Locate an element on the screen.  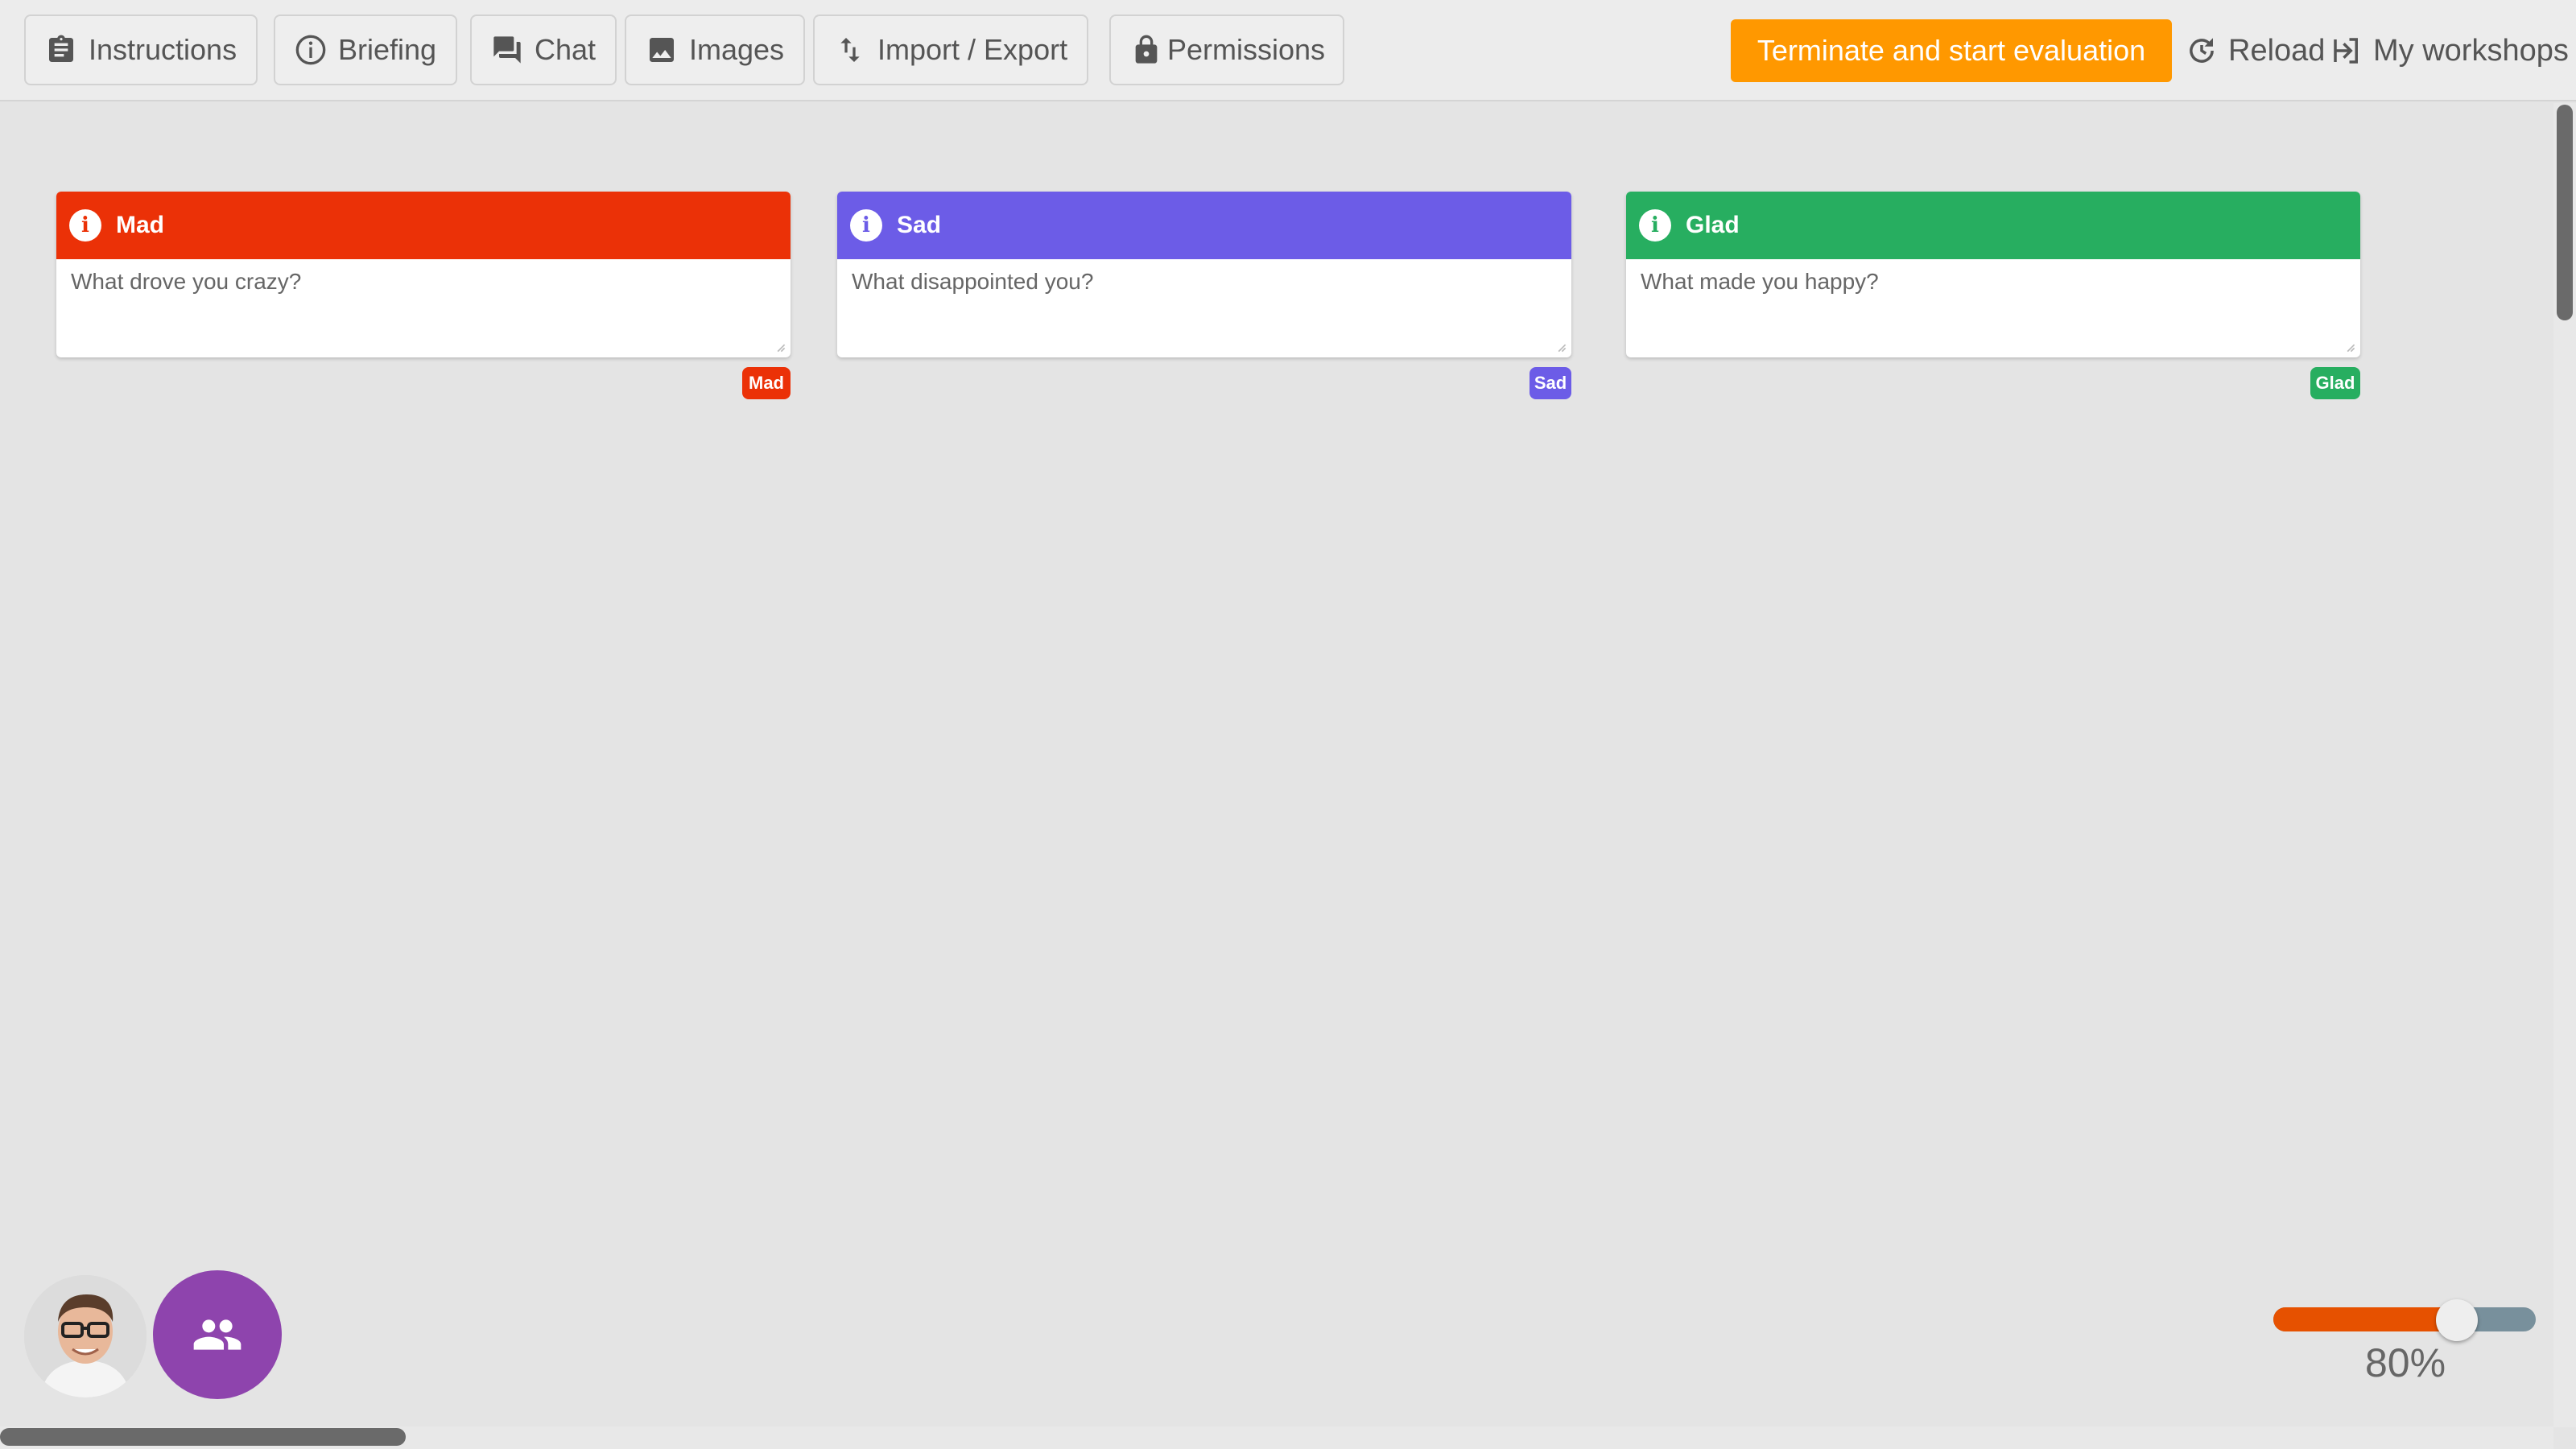
column-title: Glad is located at coordinates (1713, 225).